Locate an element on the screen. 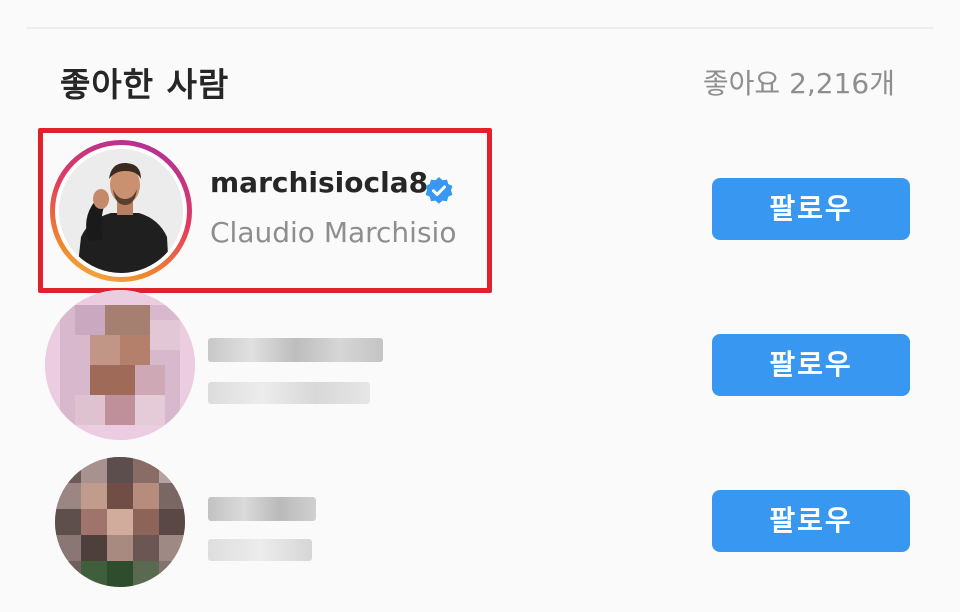  highlight-box is located at coordinates (265, 210).